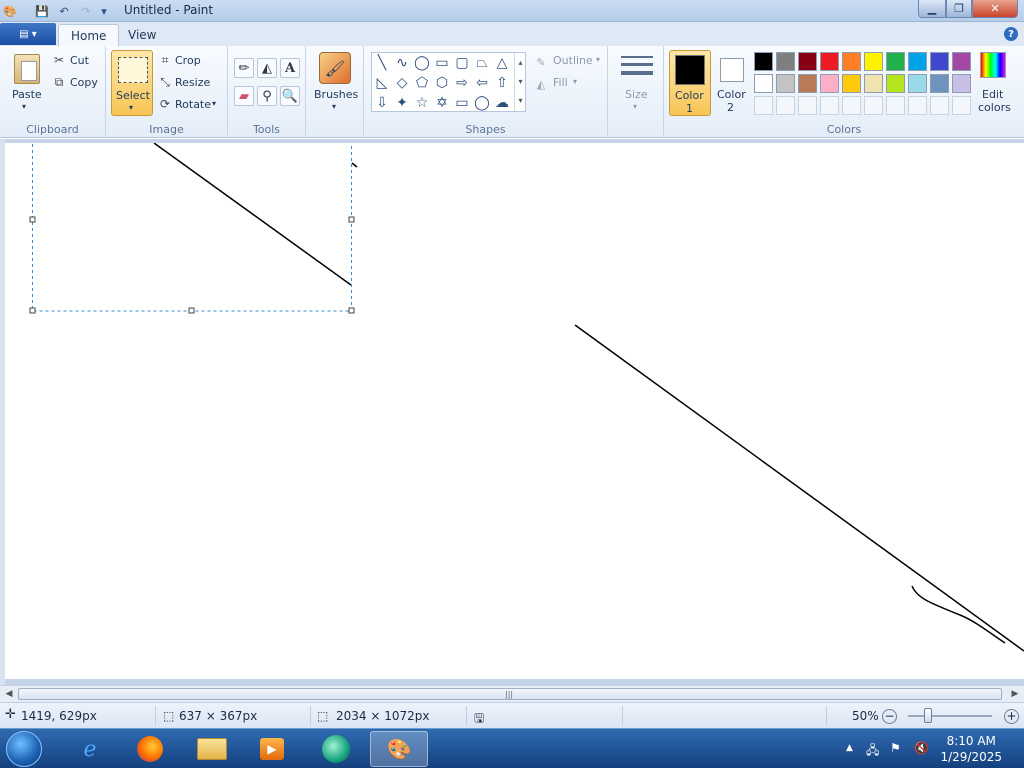  Describe the element at coordinates (502, 63) in the screenshot. I see `triangle-shape-icon: △` at that location.